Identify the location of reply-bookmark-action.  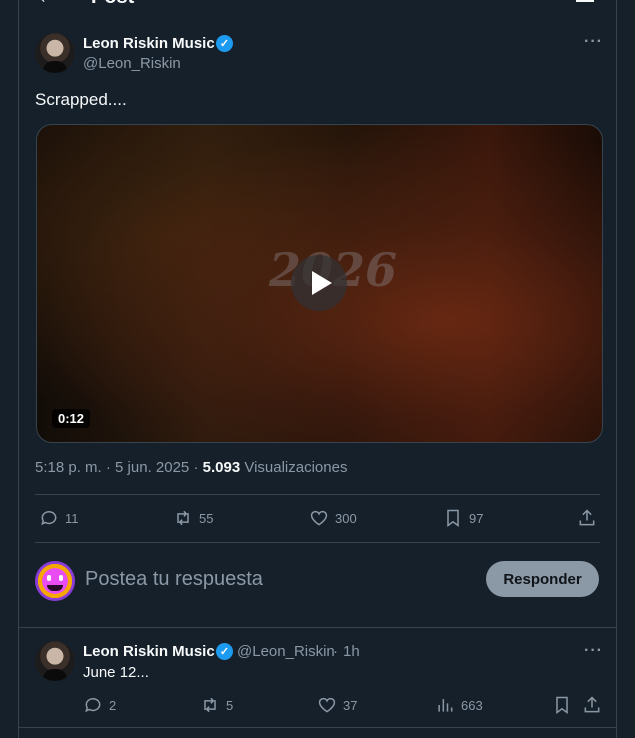
(562, 705).